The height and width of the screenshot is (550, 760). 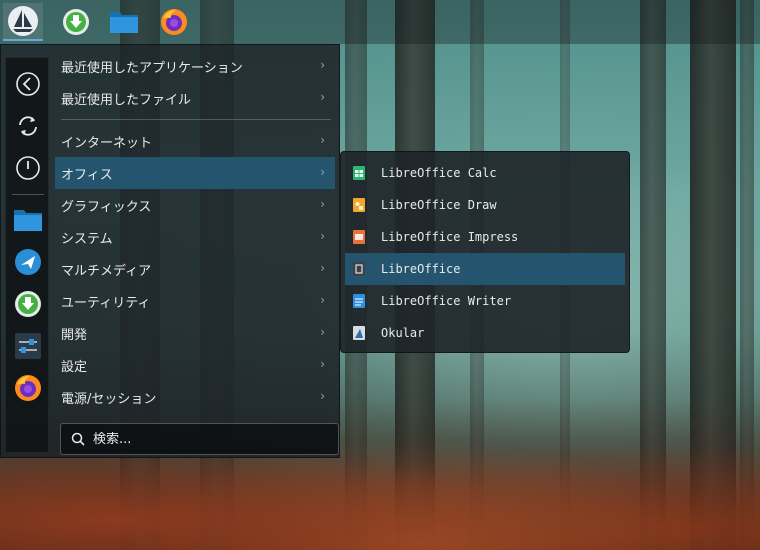 I want to click on app-label: LibreOffice Draw, so click(x=439, y=205).